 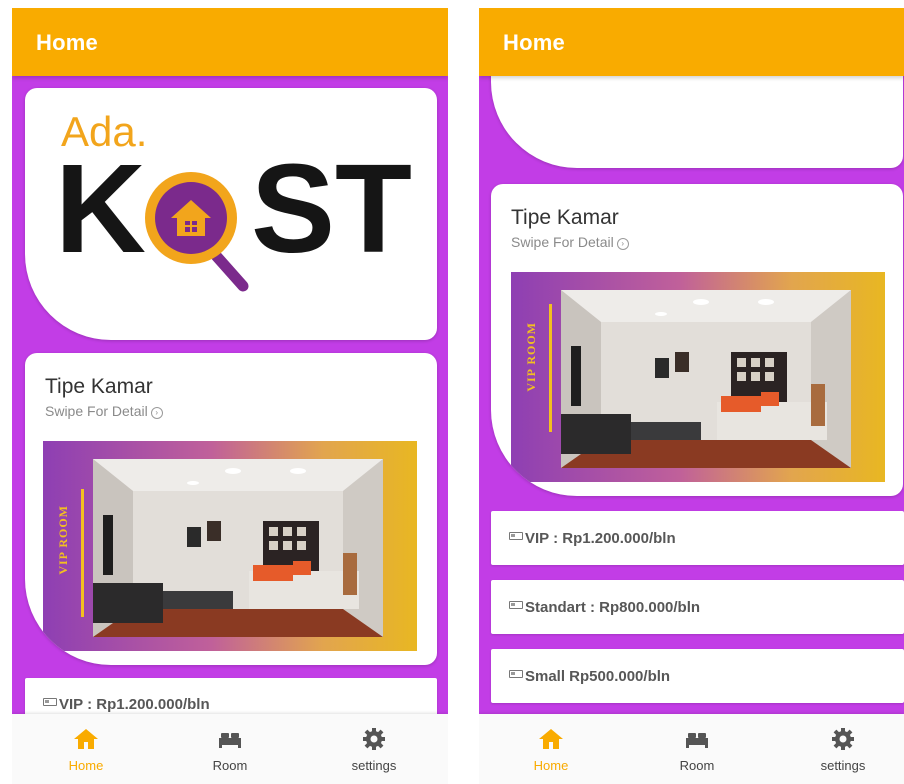 I want to click on price-item-standart: Standart : Rp800.000/bln, so click(x=697, y=607).